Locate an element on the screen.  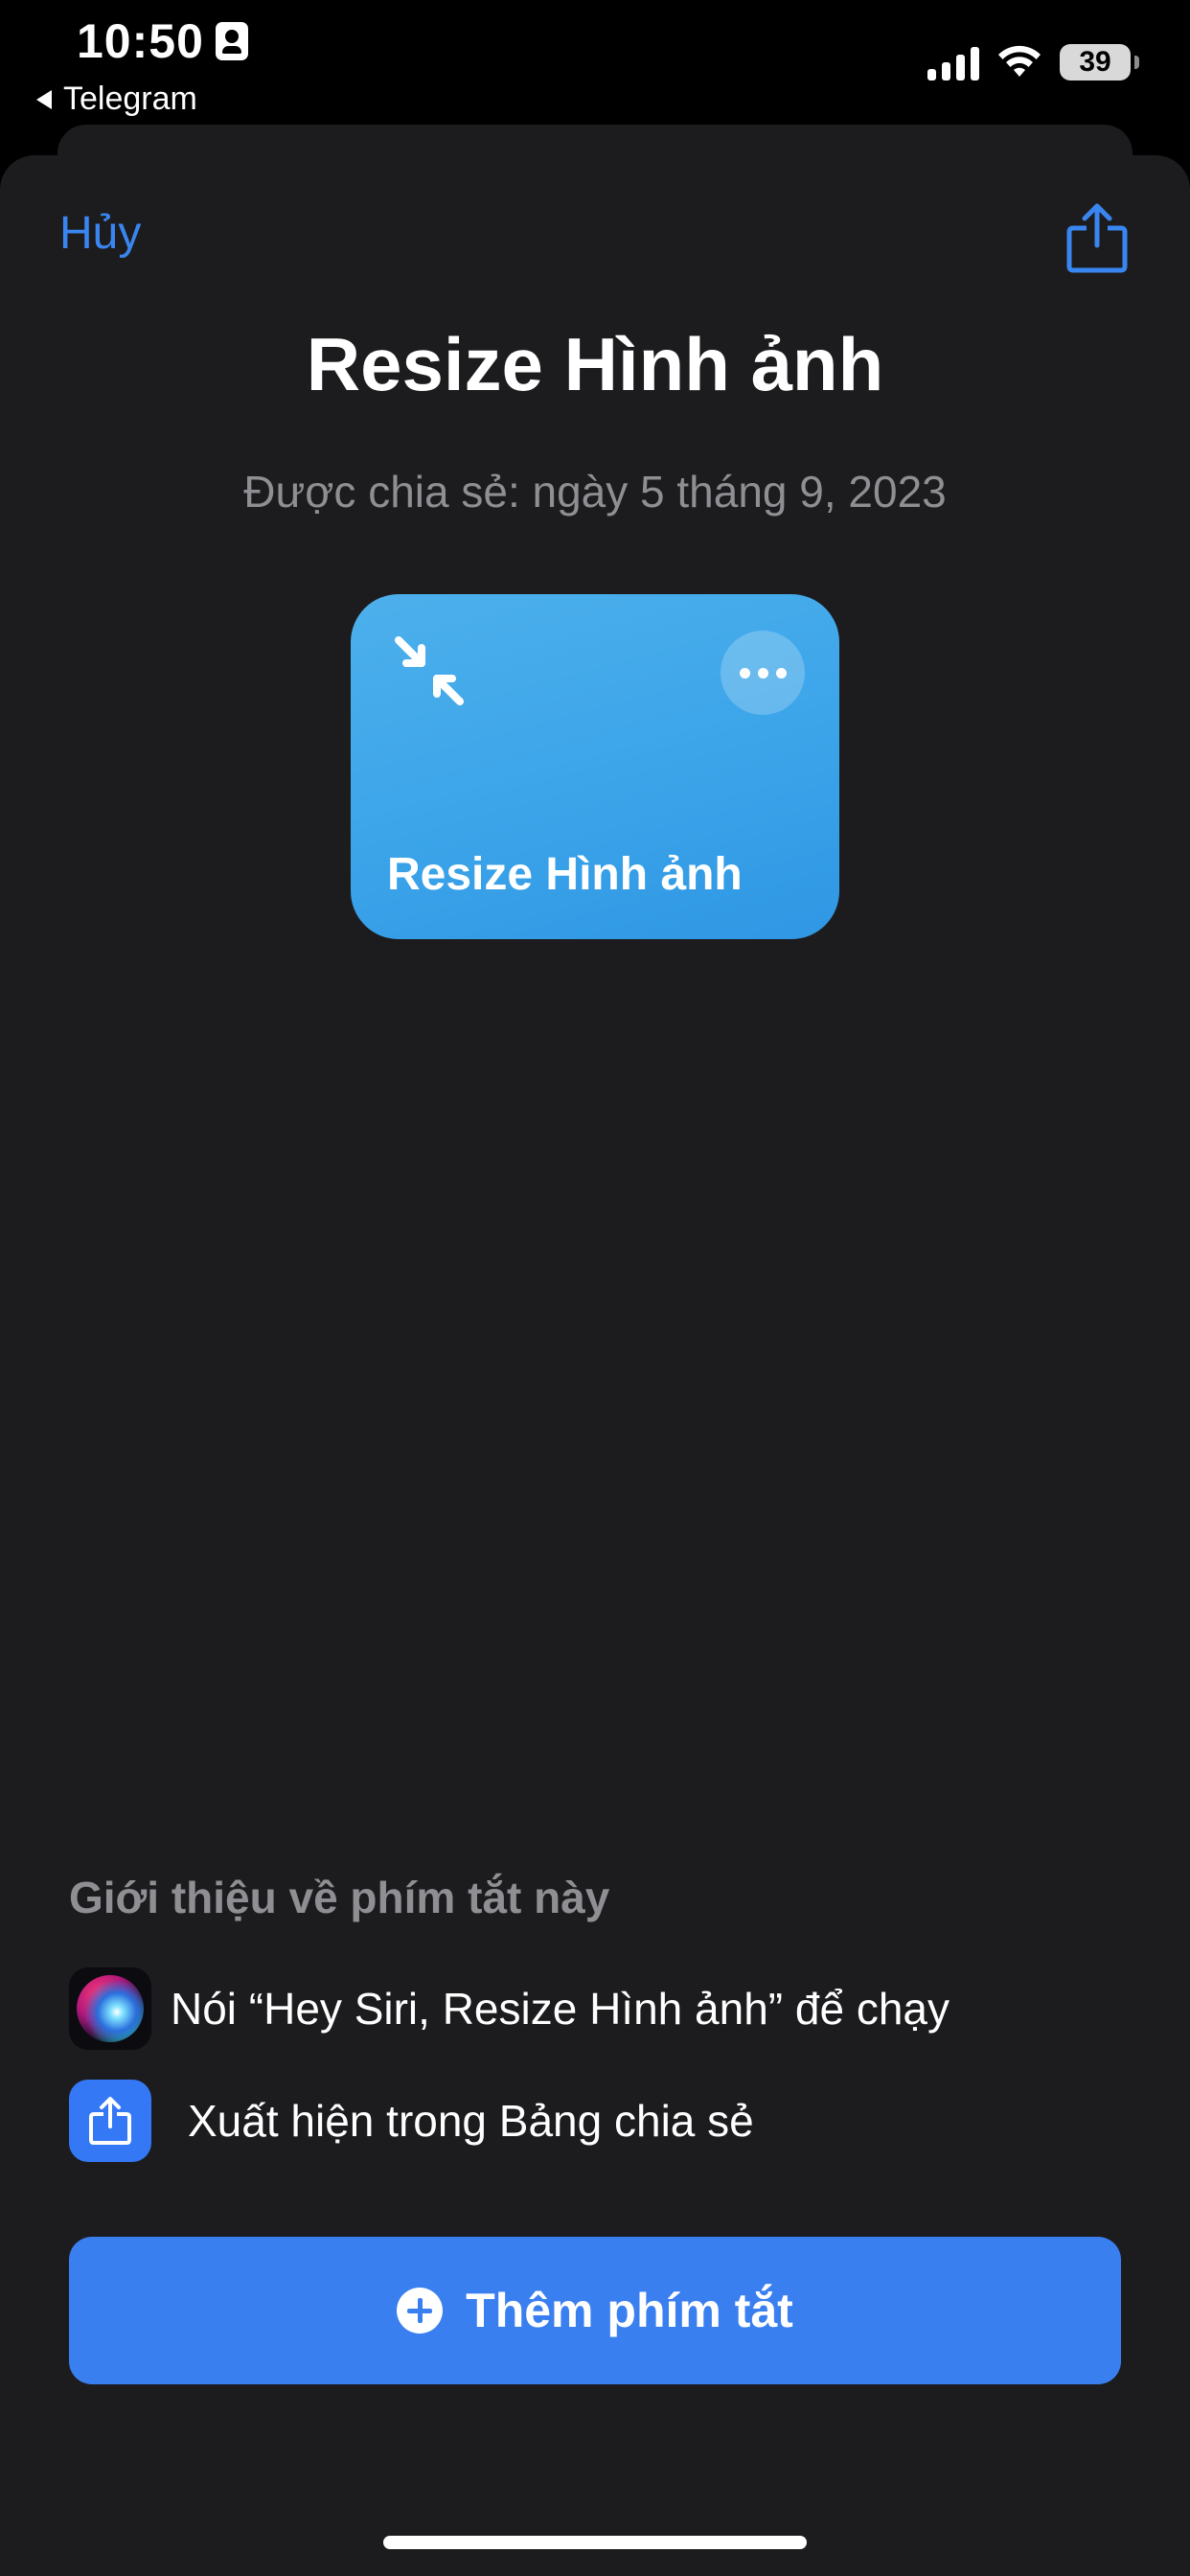
status-time: 10:50 is located at coordinates (163, 41).